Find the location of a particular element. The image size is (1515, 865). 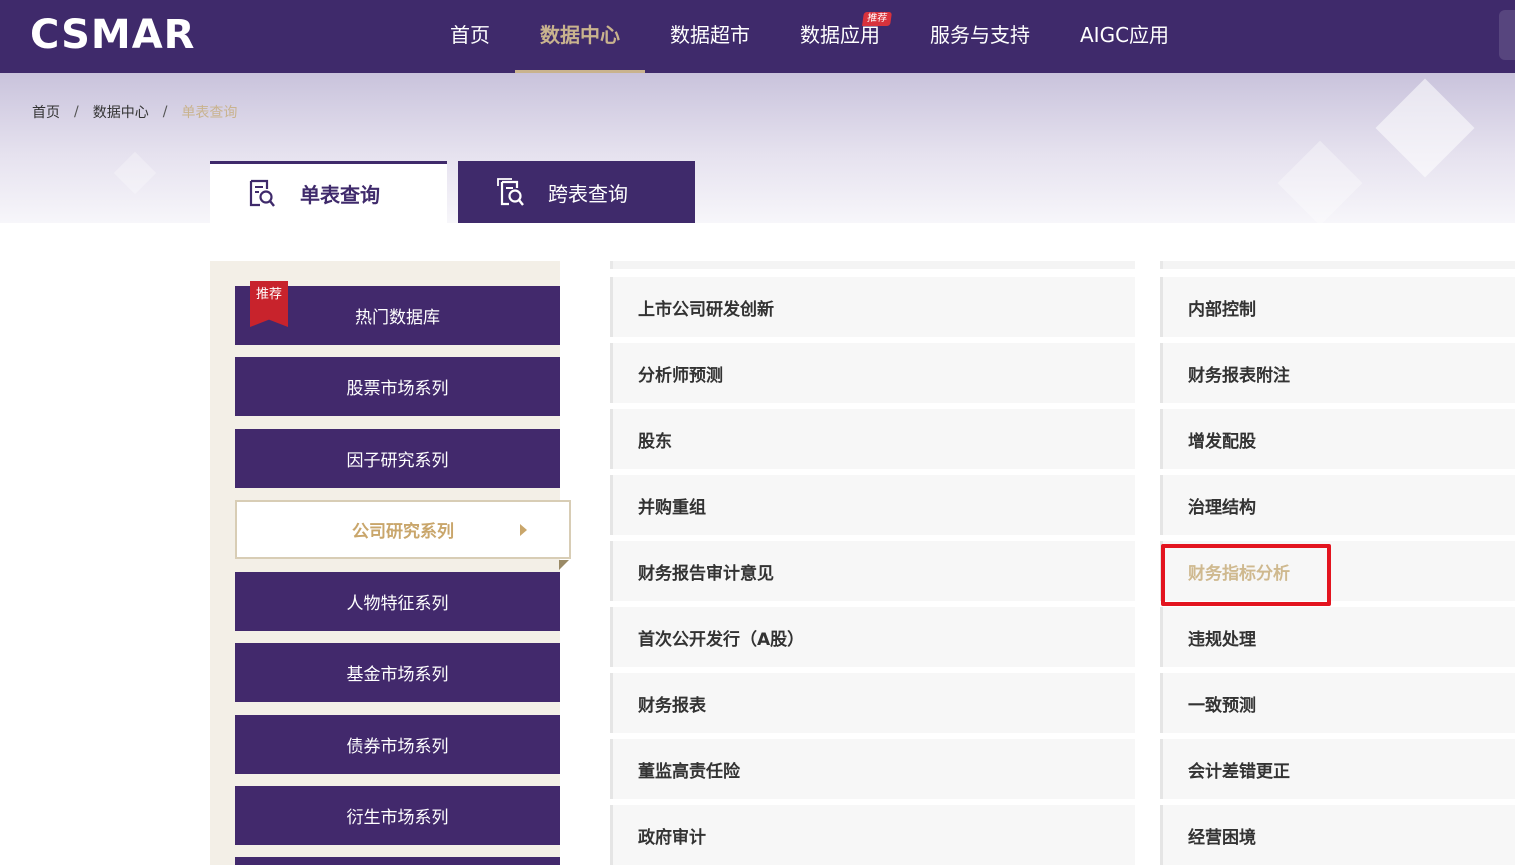

side-float-tab is located at coordinates (1507, 35).